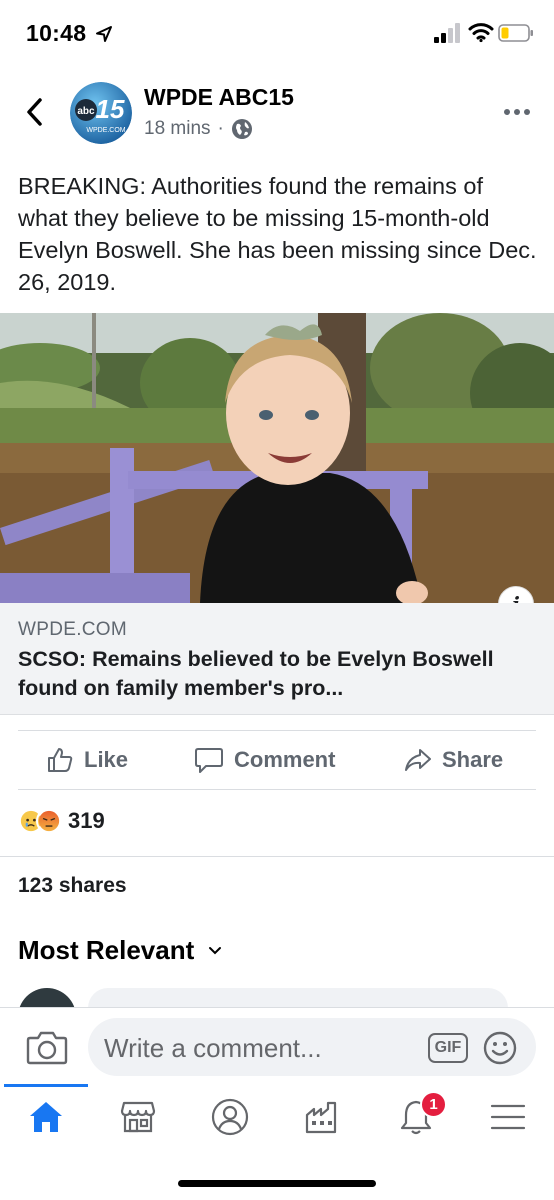 The height and width of the screenshot is (1200, 554). Describe the element at coordinates (285, 759) in the screenshot. I see `comment-label: Comment` at that location.